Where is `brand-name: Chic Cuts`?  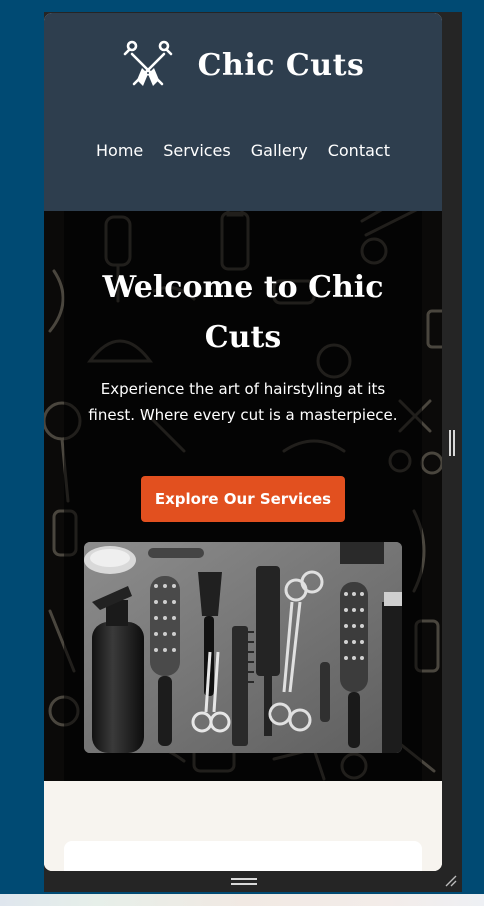
brand-name: Chic Cuts is located at coordinates (281, 65).